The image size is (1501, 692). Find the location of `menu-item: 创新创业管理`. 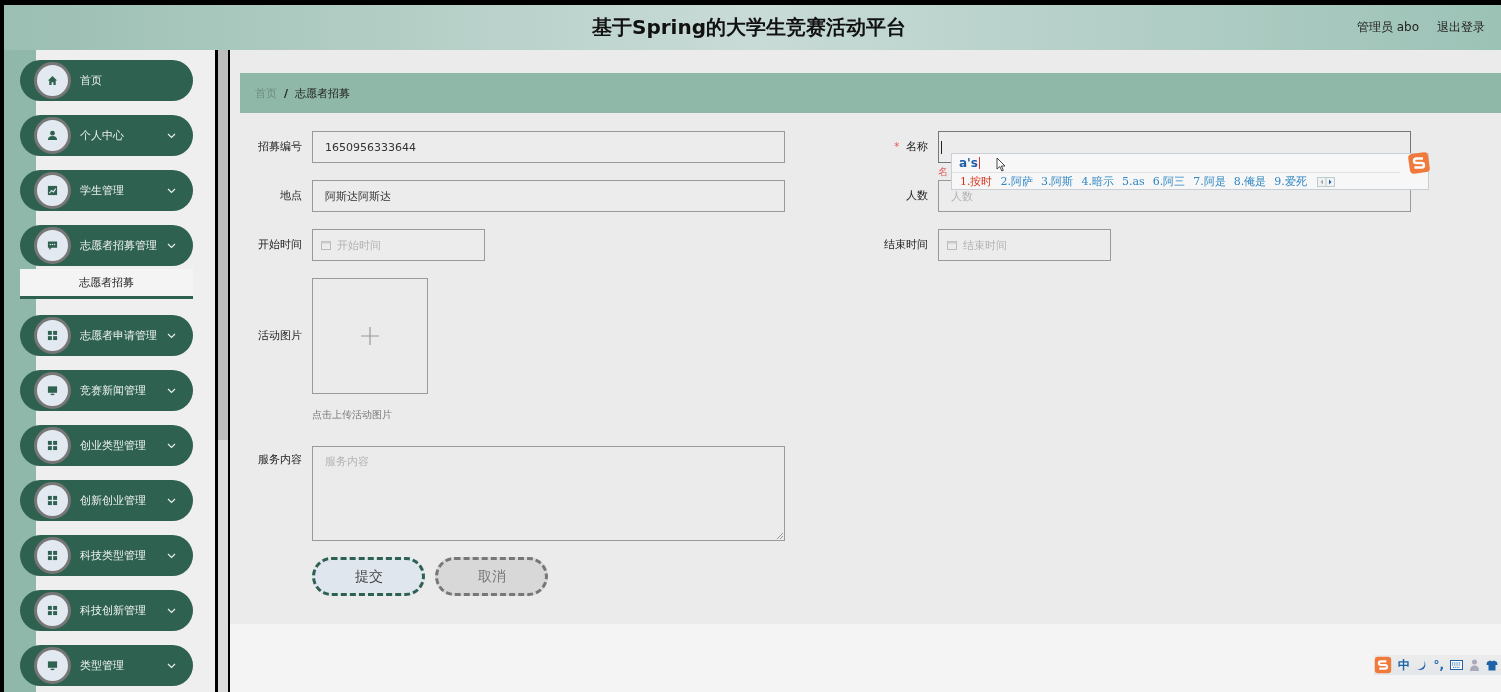

menu-item: 创新创业管理 is located at coordinates (106, 500).